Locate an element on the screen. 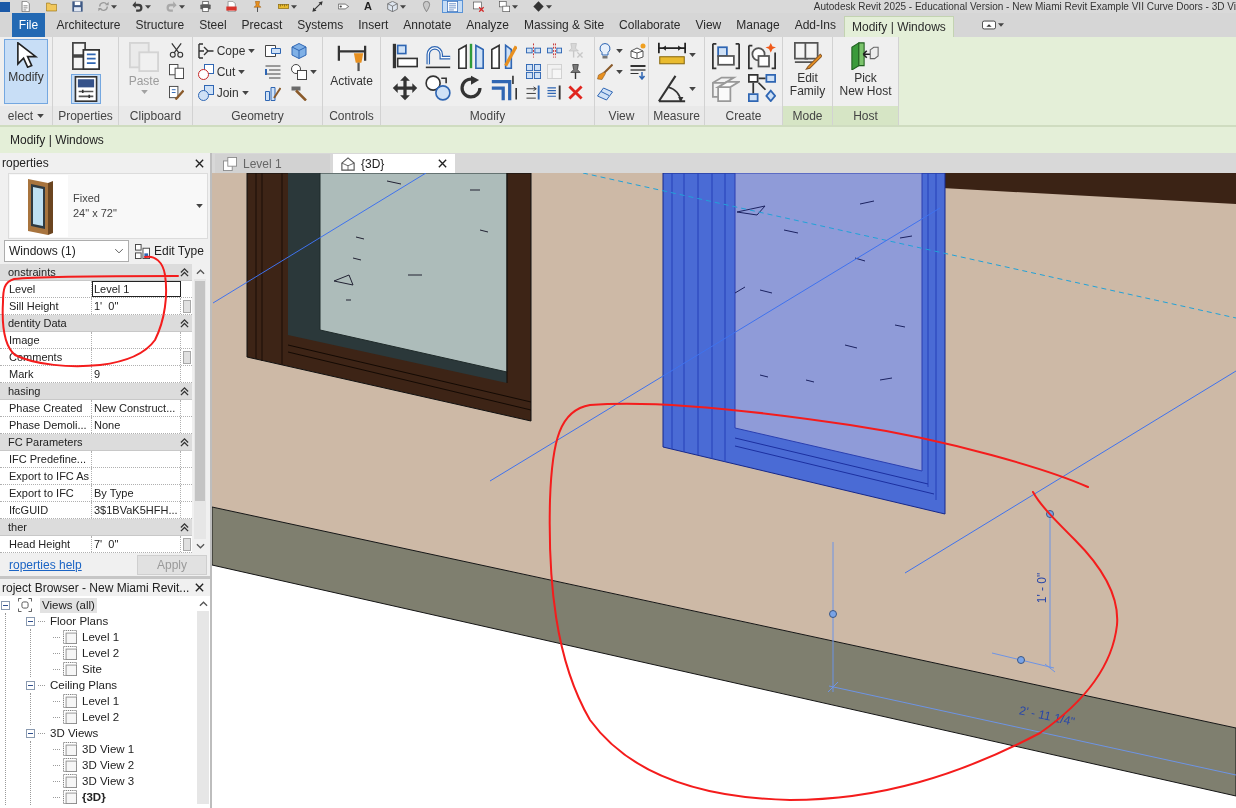 The height and width of the screenshot is (808, 1236). modify-button: Modify is located at coordinates (26, 71).